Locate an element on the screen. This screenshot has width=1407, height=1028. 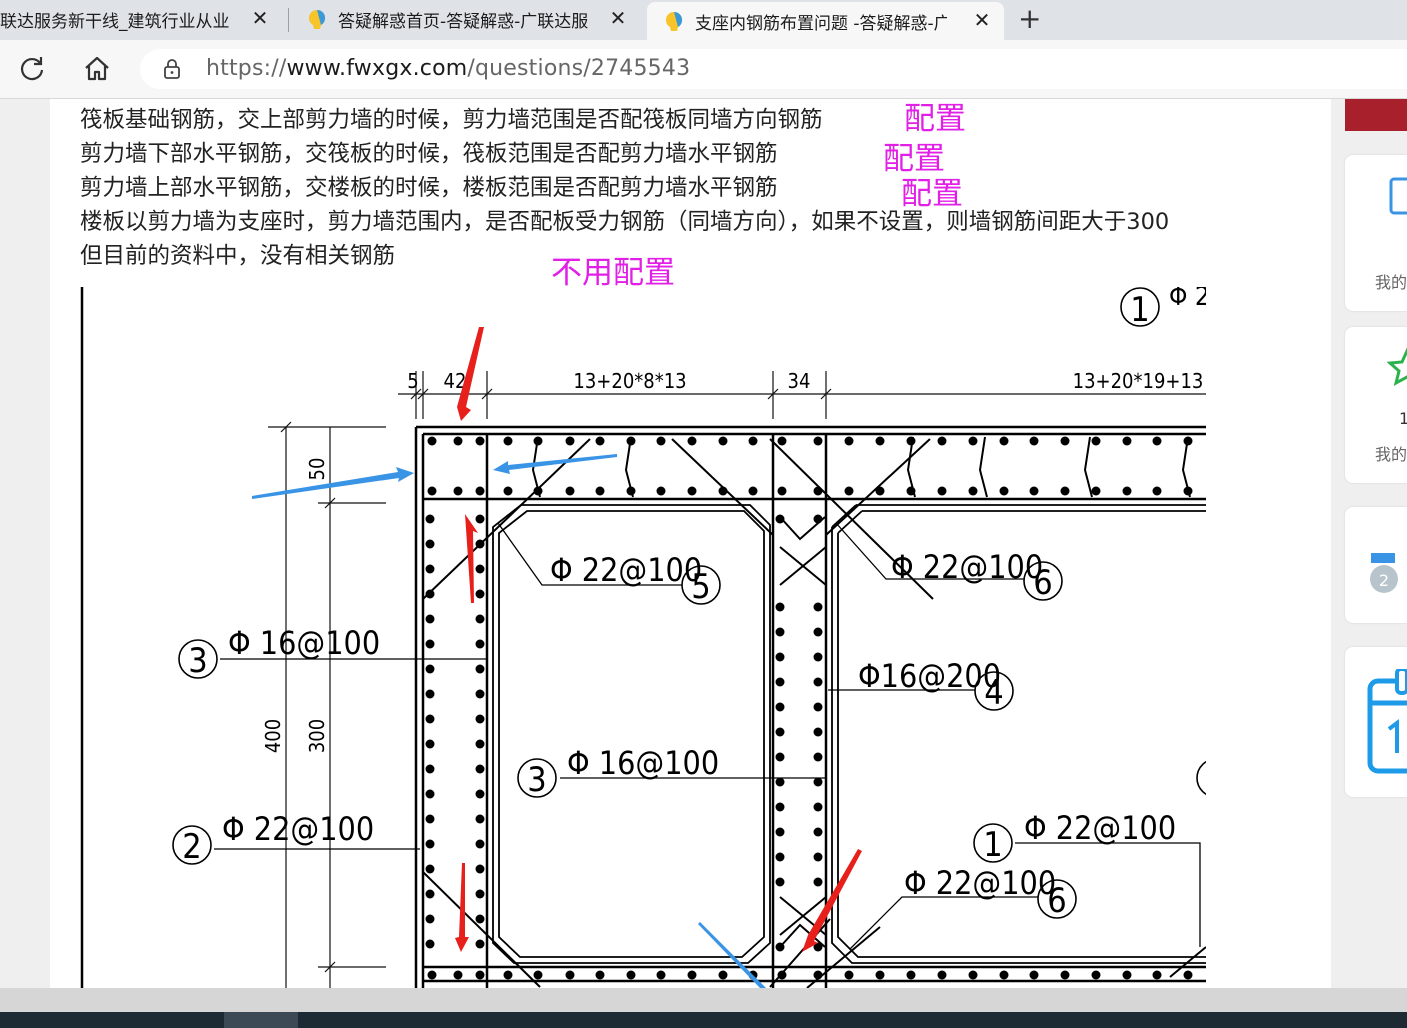
tab-qa-home: 答疑解惑首页-答疑解惑-广联达服 ✕ is located at coordinates (468, 19).